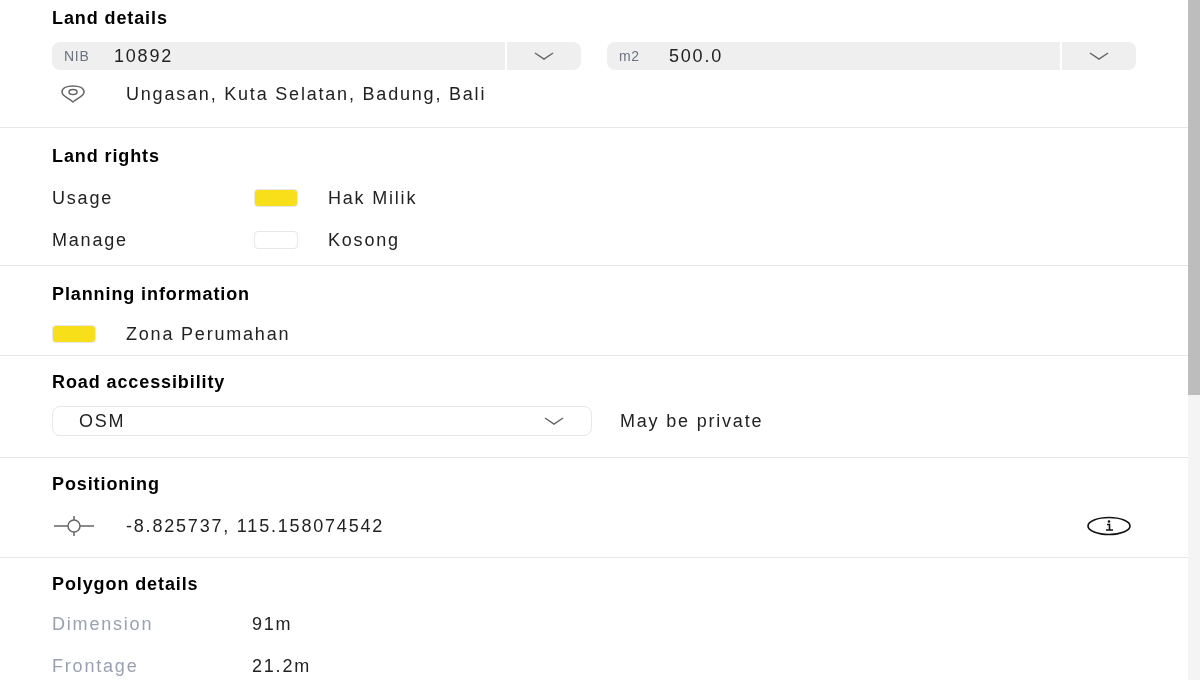 The width and height of the screenshot is (1200, 680). Describe the element at coordinates (272, 624) in the screenshot. I see `detail-value: 91m` at that location.